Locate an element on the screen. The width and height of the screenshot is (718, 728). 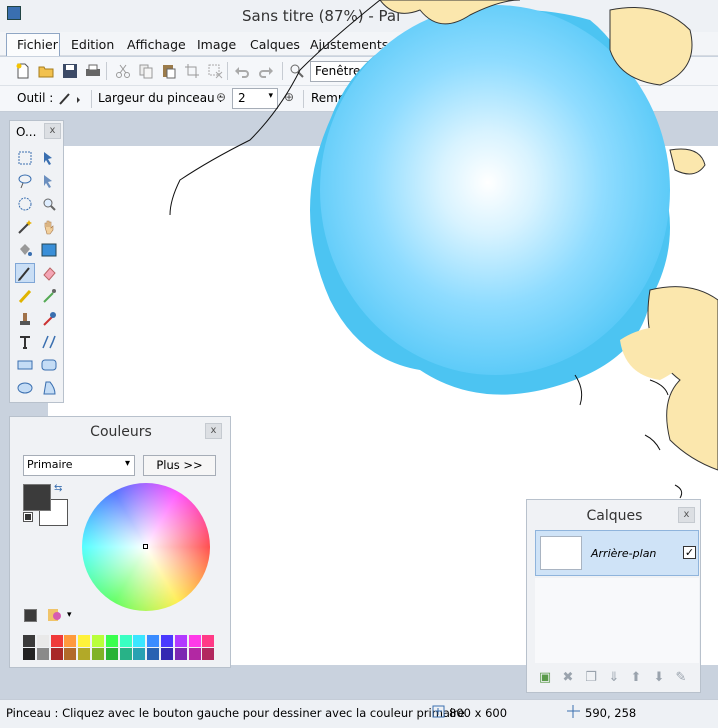
layers-close-button: x is located at coordinates (686, 515).